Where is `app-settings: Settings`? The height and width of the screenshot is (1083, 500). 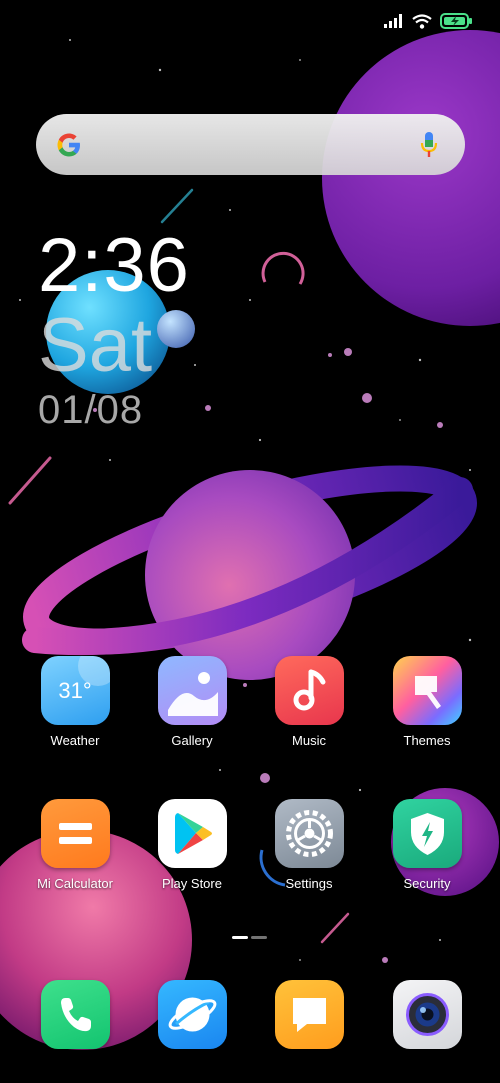 app-settings: Settings is located at coordinates (309, 845).